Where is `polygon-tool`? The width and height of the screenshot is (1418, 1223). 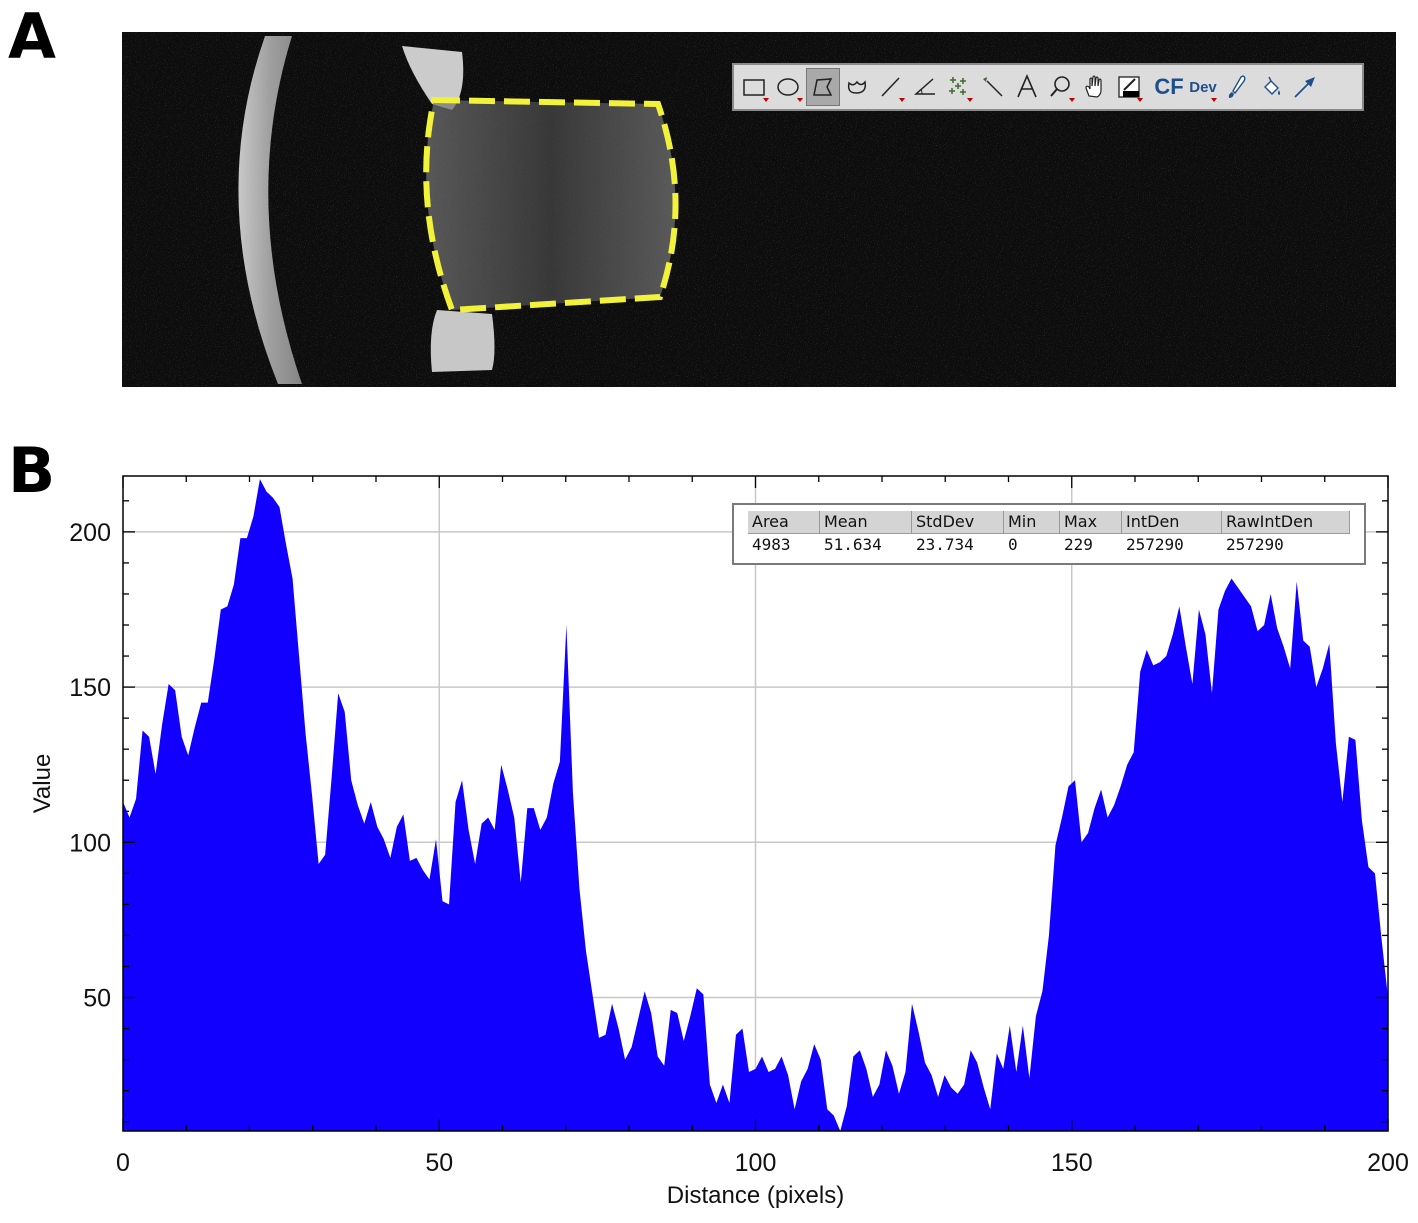
polygon-tool is located at coordinates (823, 87).